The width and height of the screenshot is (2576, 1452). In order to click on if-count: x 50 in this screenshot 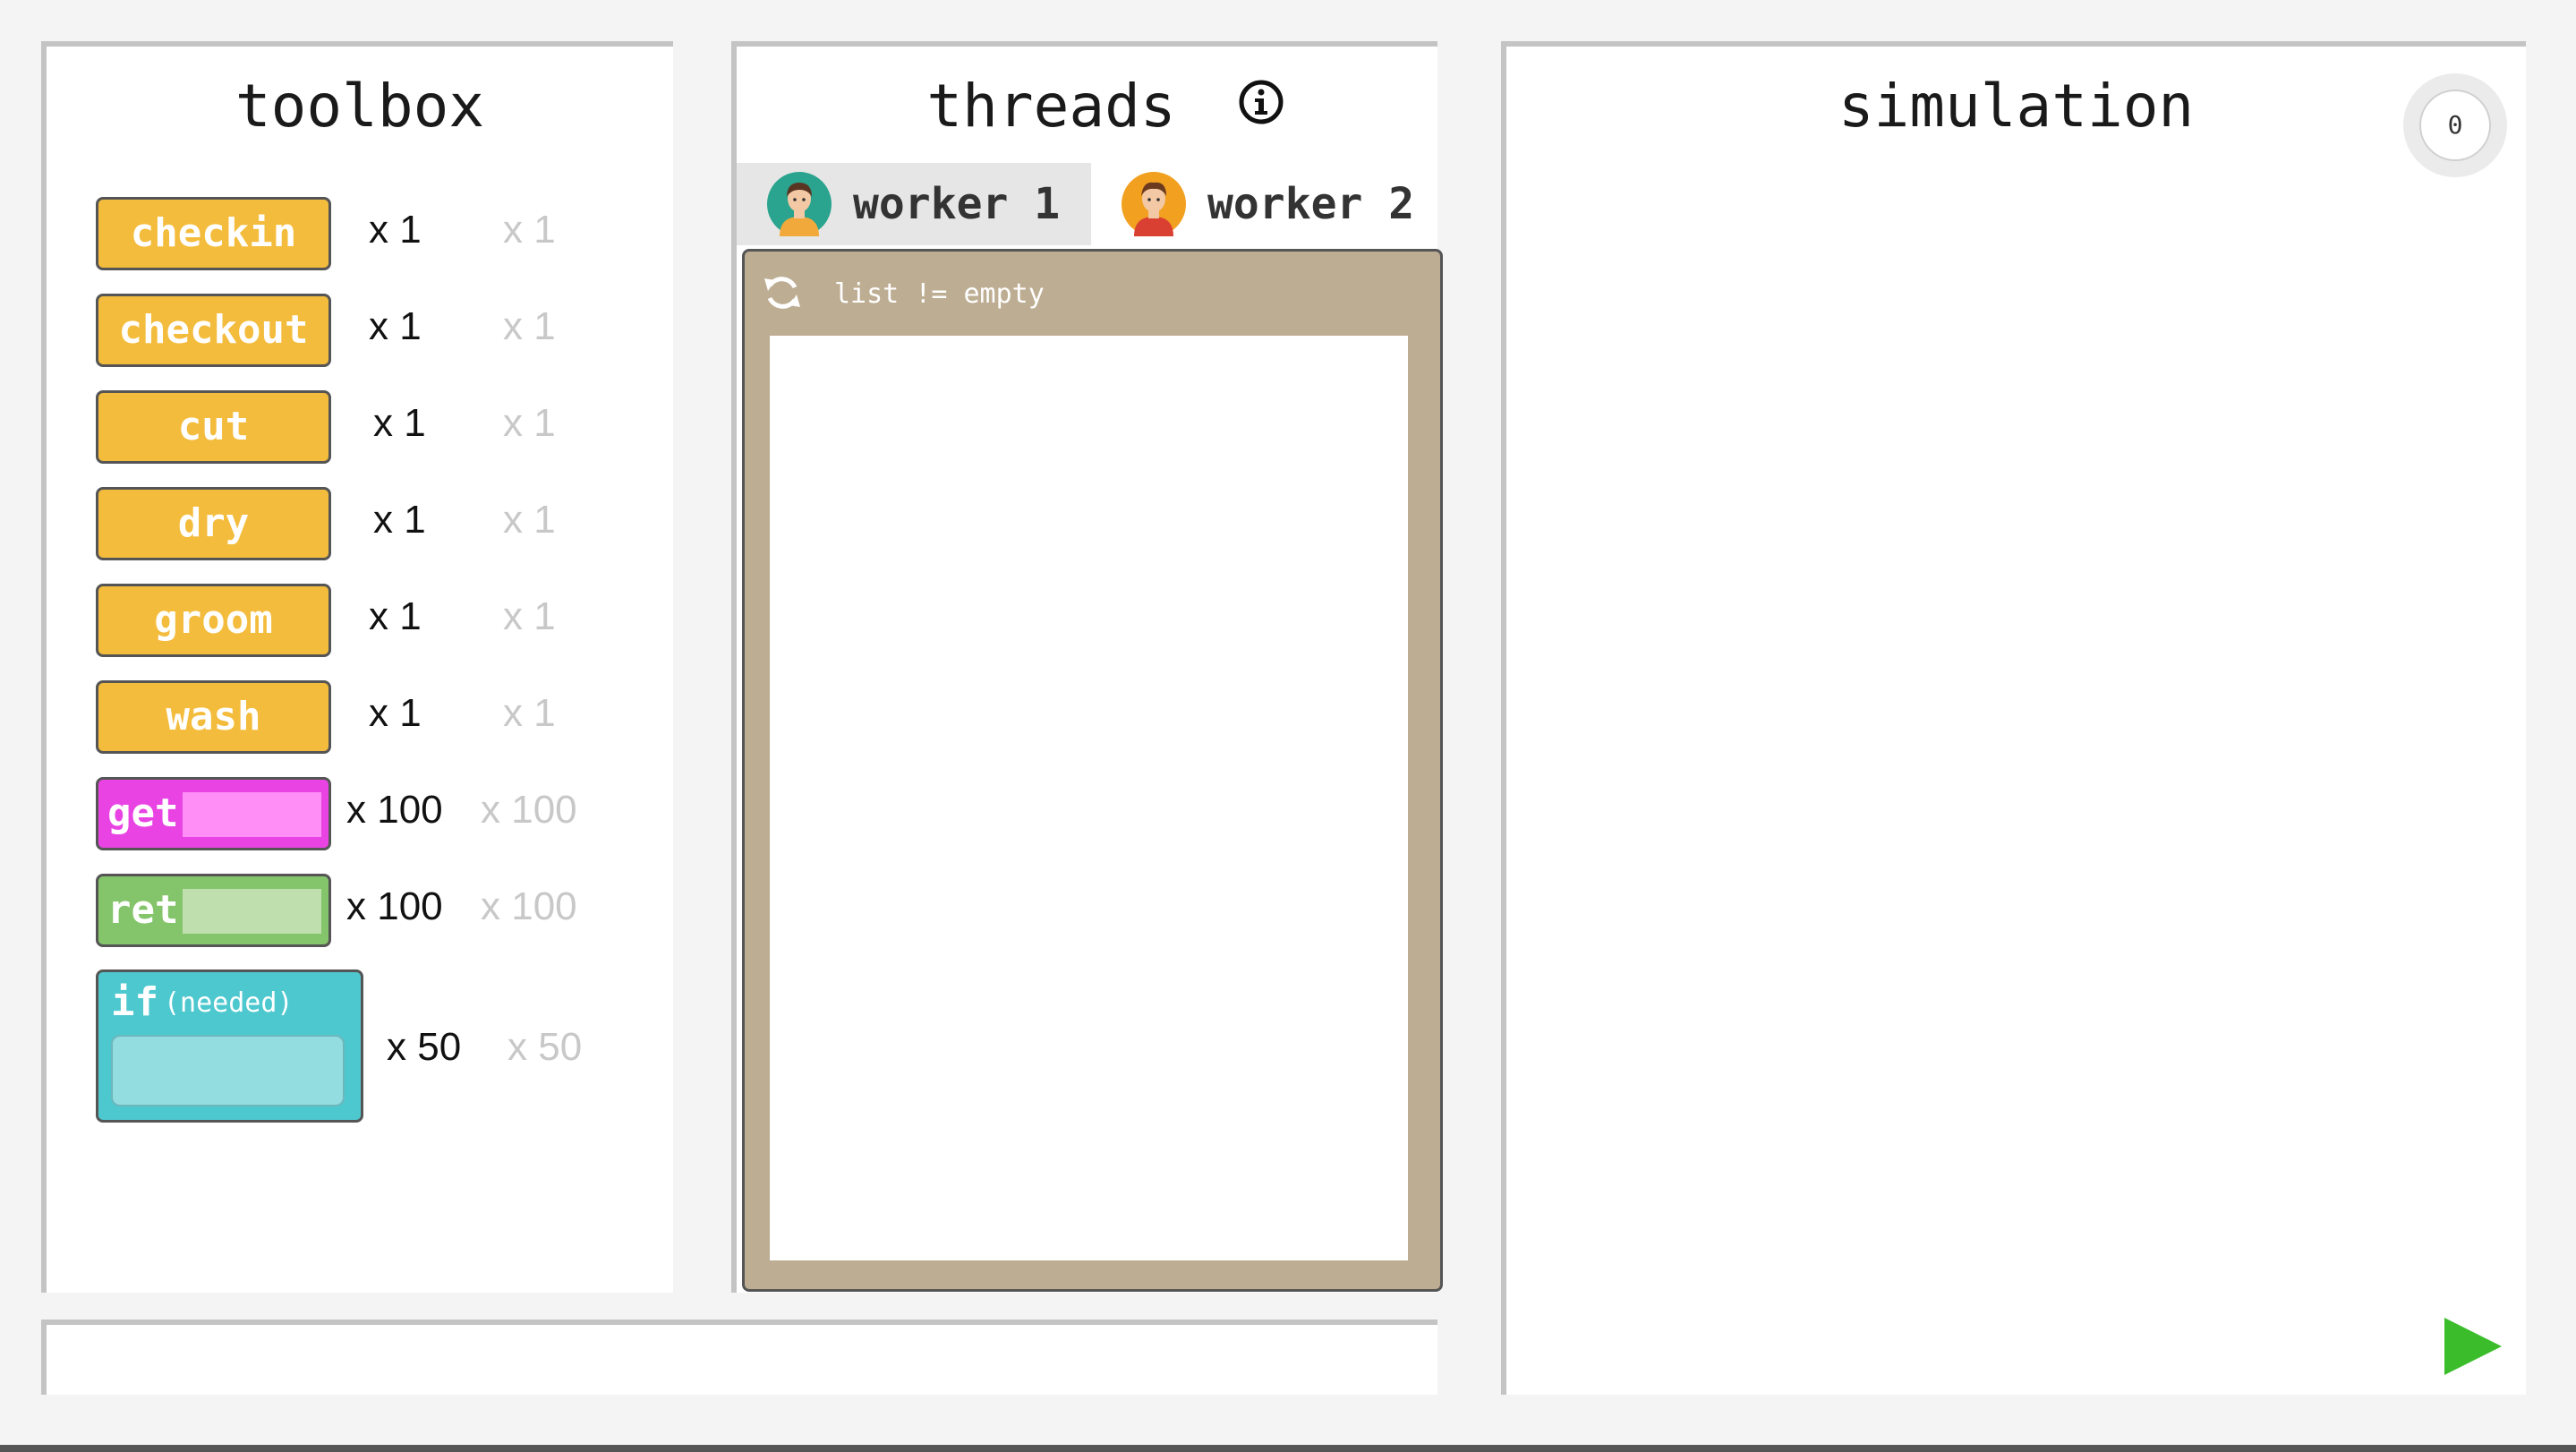, I will do `click(424, 1047)`.